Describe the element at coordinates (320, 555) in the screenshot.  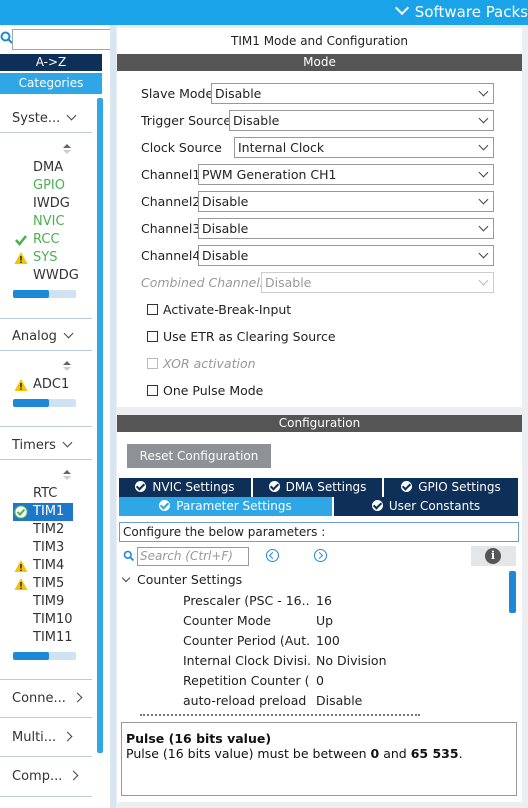
I see `search-next-button` at that location.